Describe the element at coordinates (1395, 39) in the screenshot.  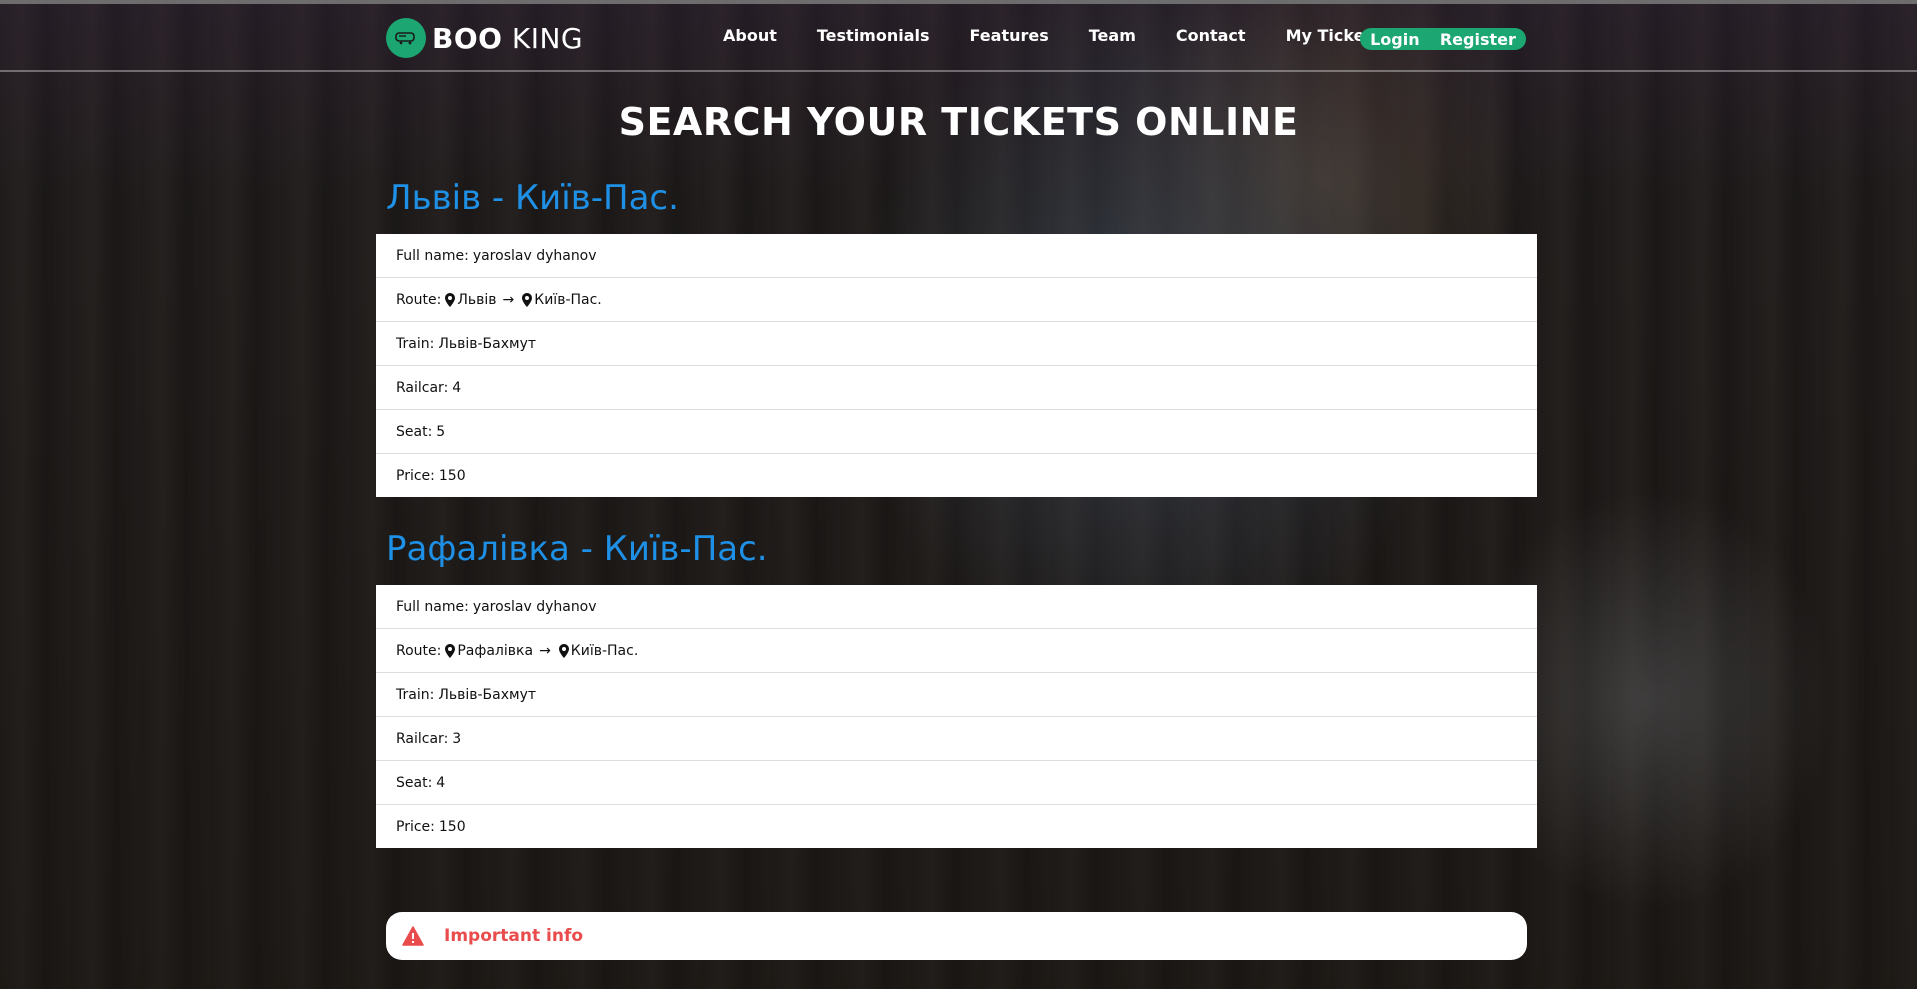
I see `login-button: Login` at that location.